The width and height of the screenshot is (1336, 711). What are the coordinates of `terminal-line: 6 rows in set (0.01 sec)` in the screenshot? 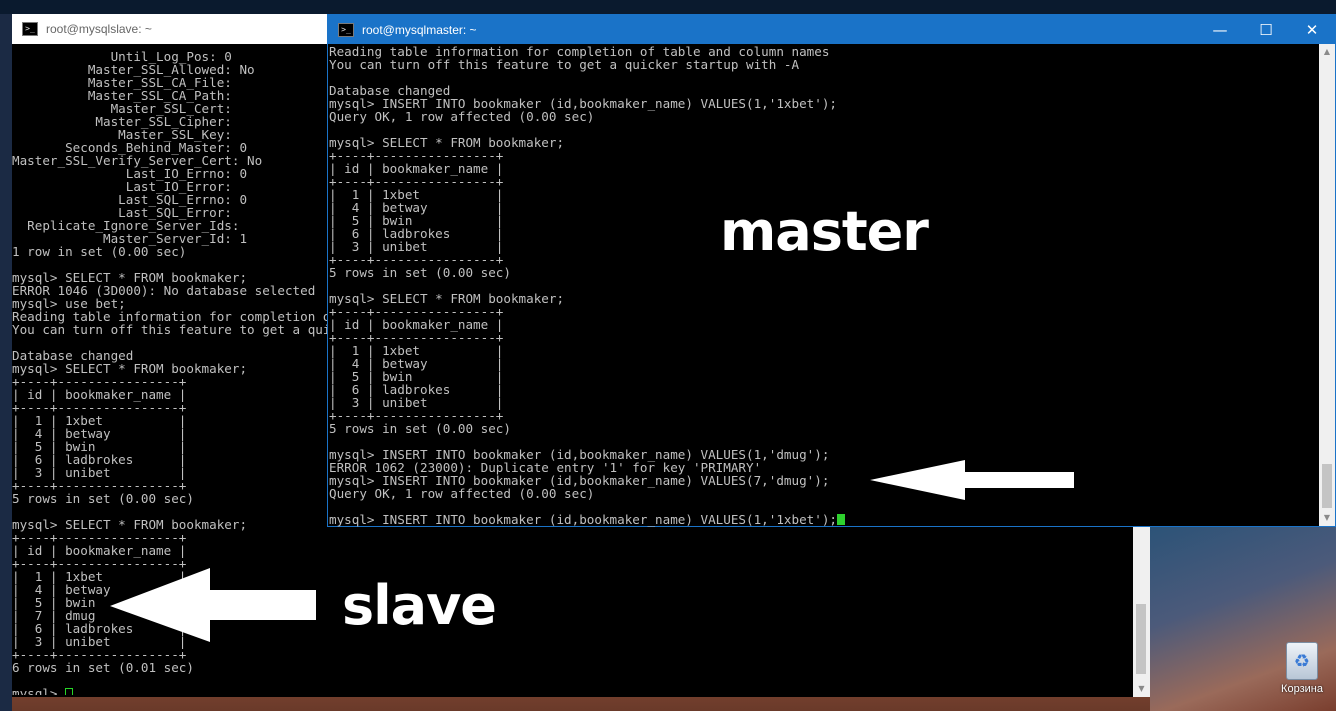 It's located at (103, 667).